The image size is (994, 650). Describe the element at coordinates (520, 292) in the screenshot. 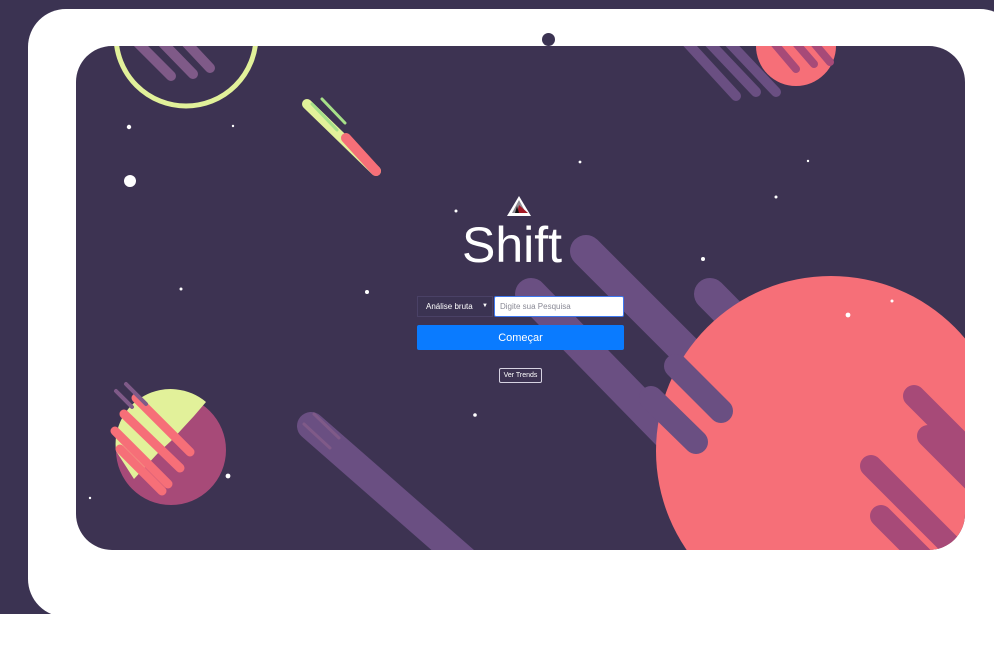

I see `landing-panel: Shift Análise bruta ▼ Começar Ver Trends` at that location.